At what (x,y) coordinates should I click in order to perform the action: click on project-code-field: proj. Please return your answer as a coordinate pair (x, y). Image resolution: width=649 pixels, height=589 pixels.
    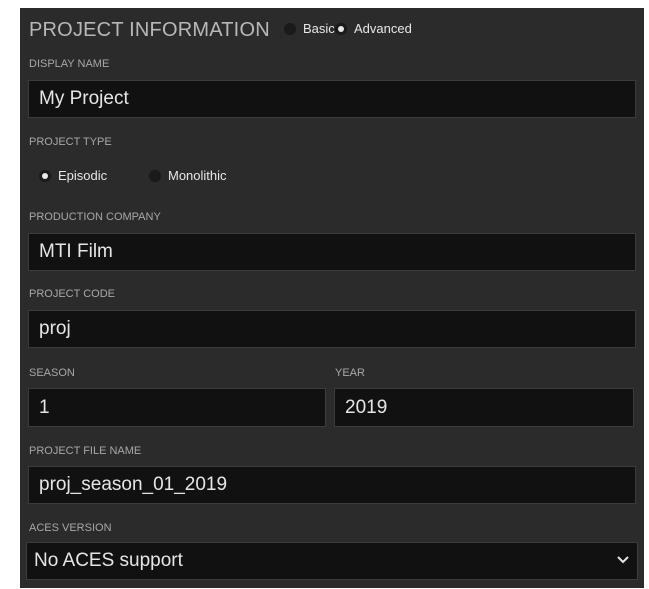
    Looking at the image, I should click on (332, 329).